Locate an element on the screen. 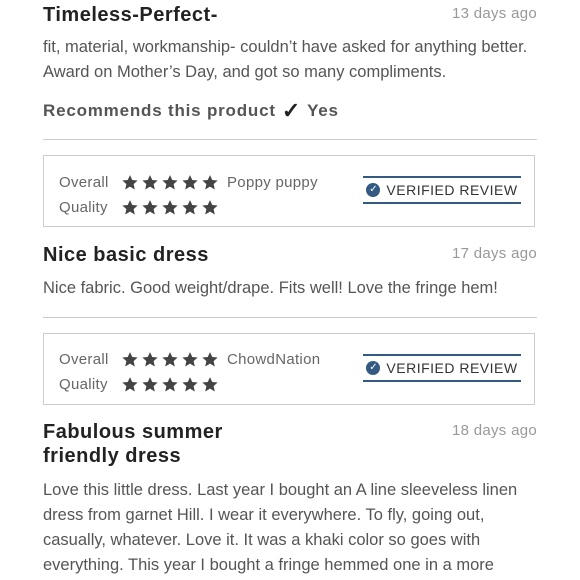  review-header: Timeless-Perfect- 13 days ago is located at coordinates (290, 15).